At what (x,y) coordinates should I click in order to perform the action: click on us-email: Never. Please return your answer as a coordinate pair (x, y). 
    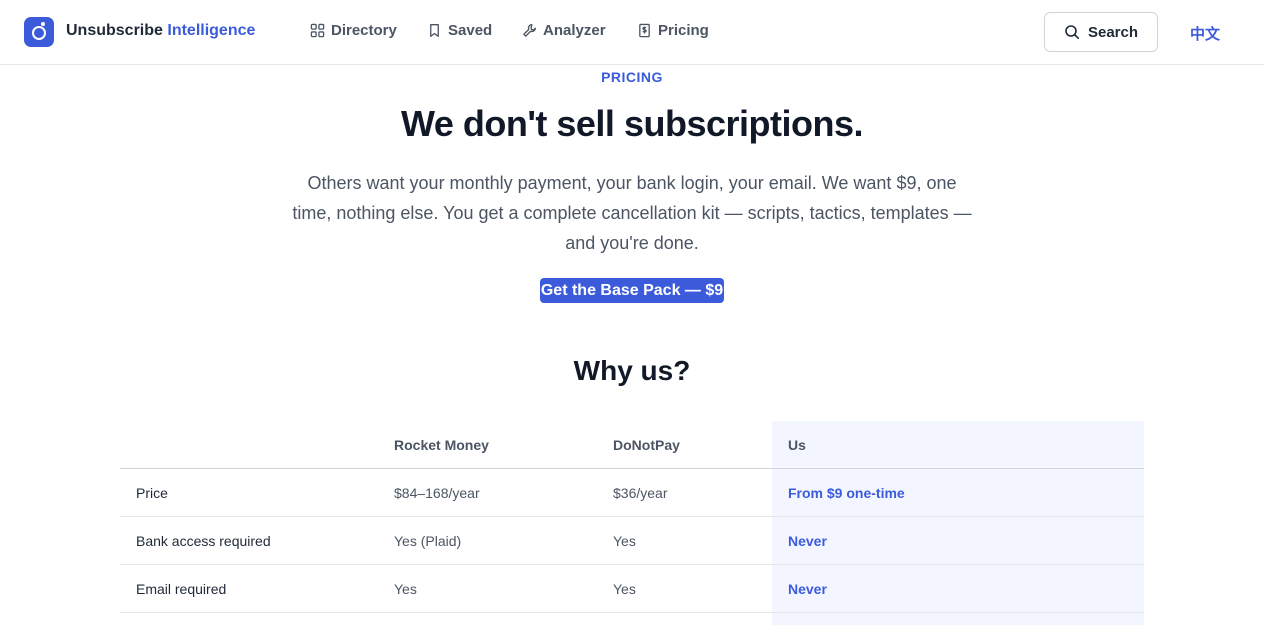
    Looking at the image, I should click on (807, 588).